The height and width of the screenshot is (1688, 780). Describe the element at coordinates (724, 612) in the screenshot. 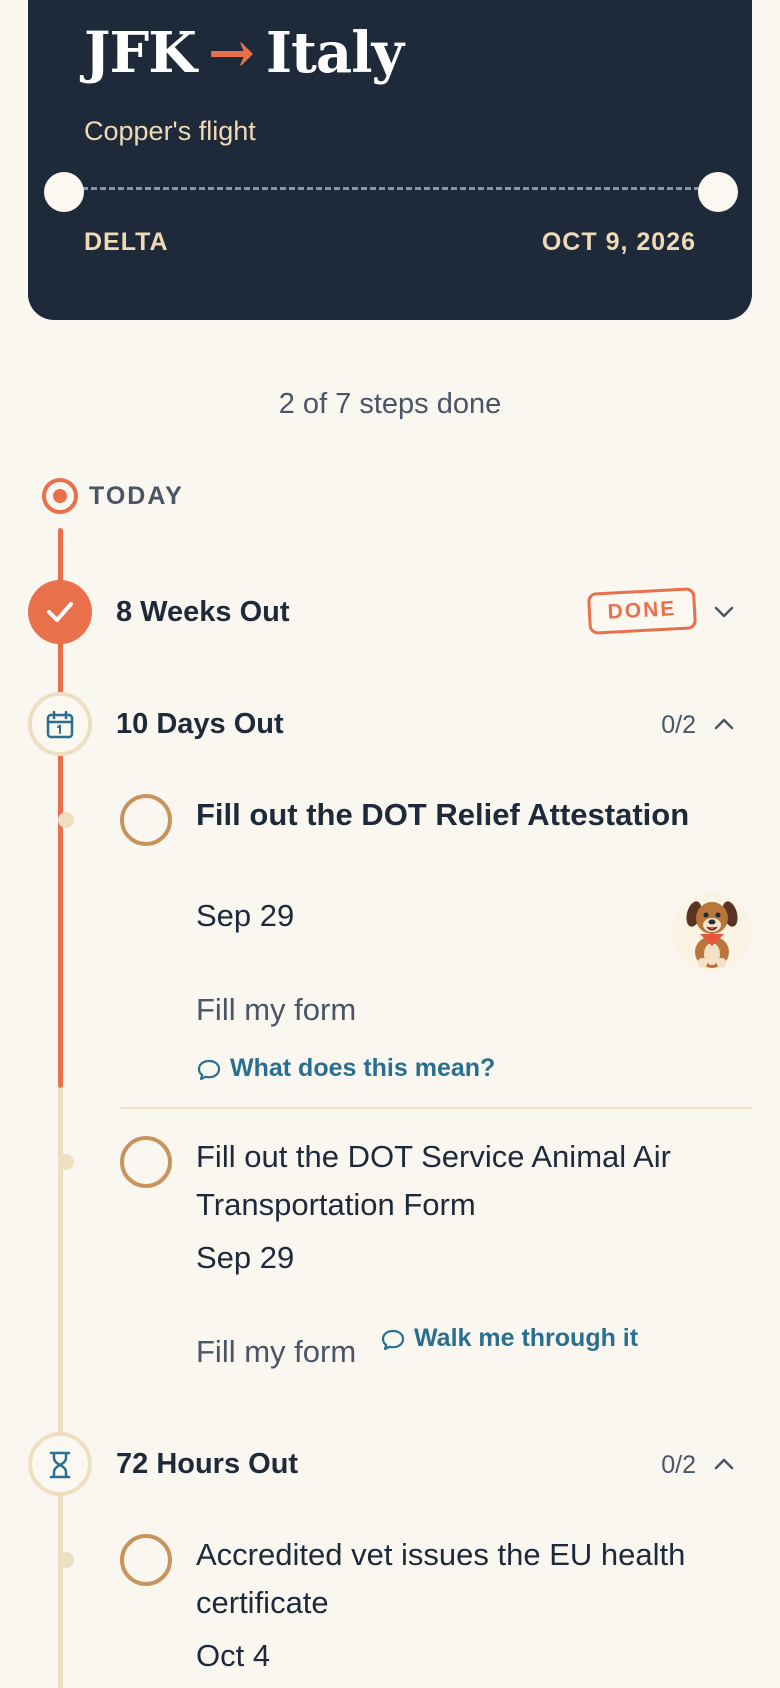

I see `chevron-down-icon` at that location.